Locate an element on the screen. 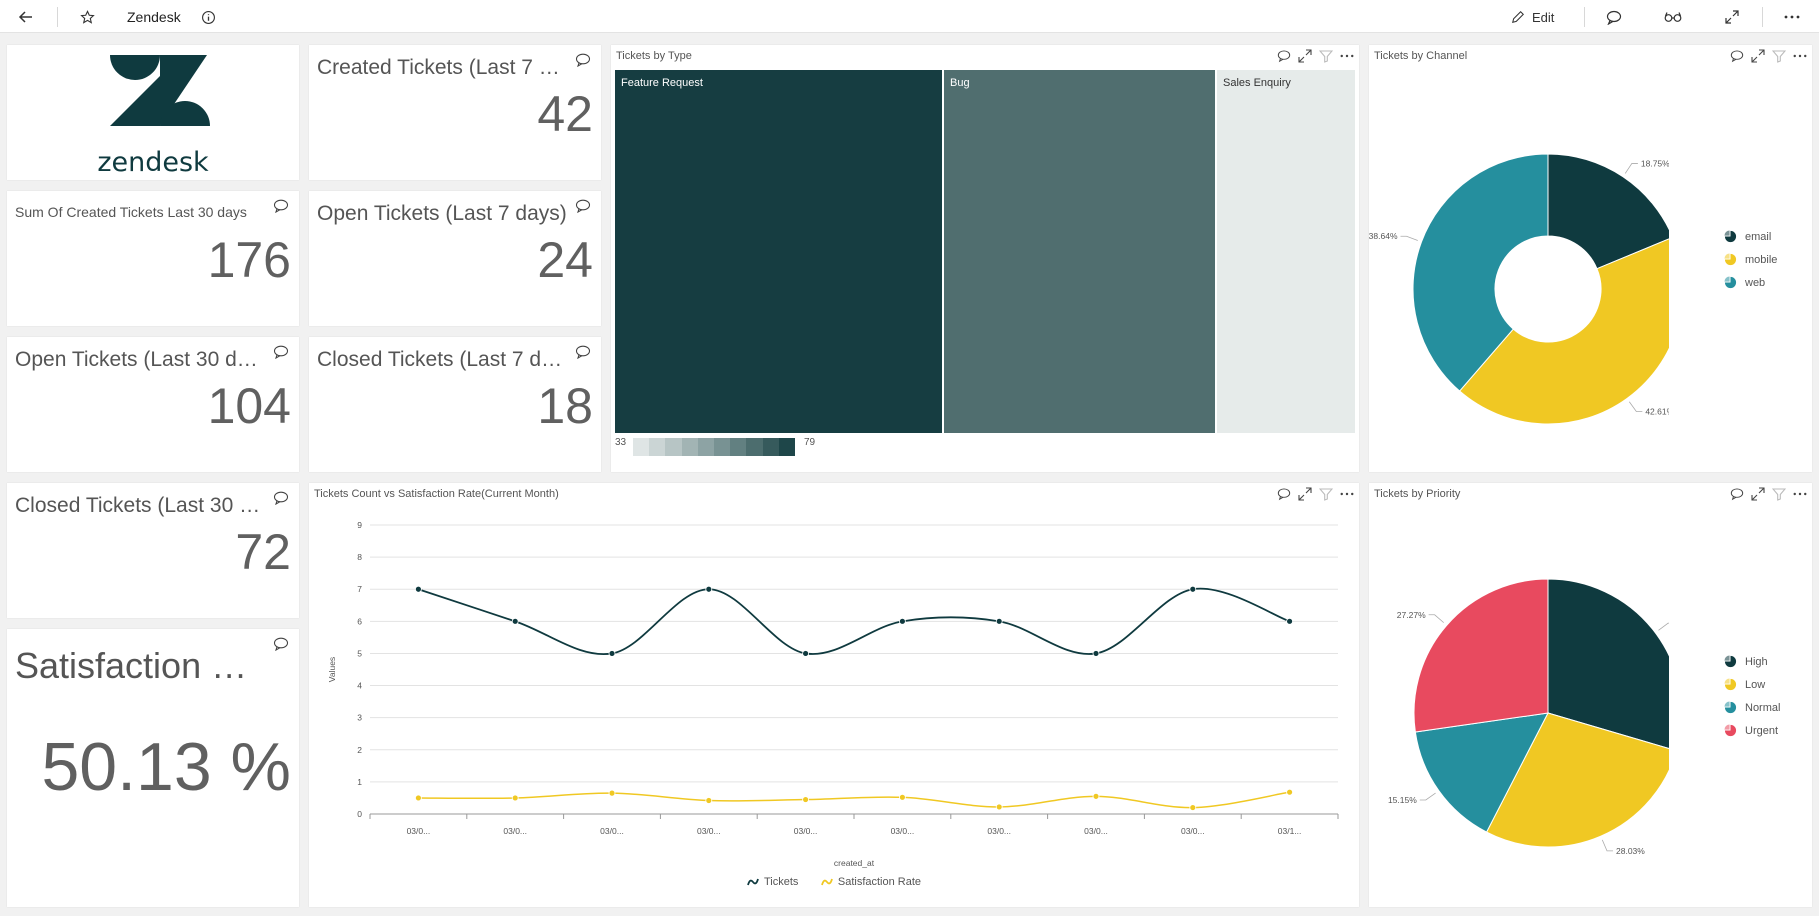 This screenshot has height=916, width=1819. legend-item-high: High is located at coordinates (1752, 661).